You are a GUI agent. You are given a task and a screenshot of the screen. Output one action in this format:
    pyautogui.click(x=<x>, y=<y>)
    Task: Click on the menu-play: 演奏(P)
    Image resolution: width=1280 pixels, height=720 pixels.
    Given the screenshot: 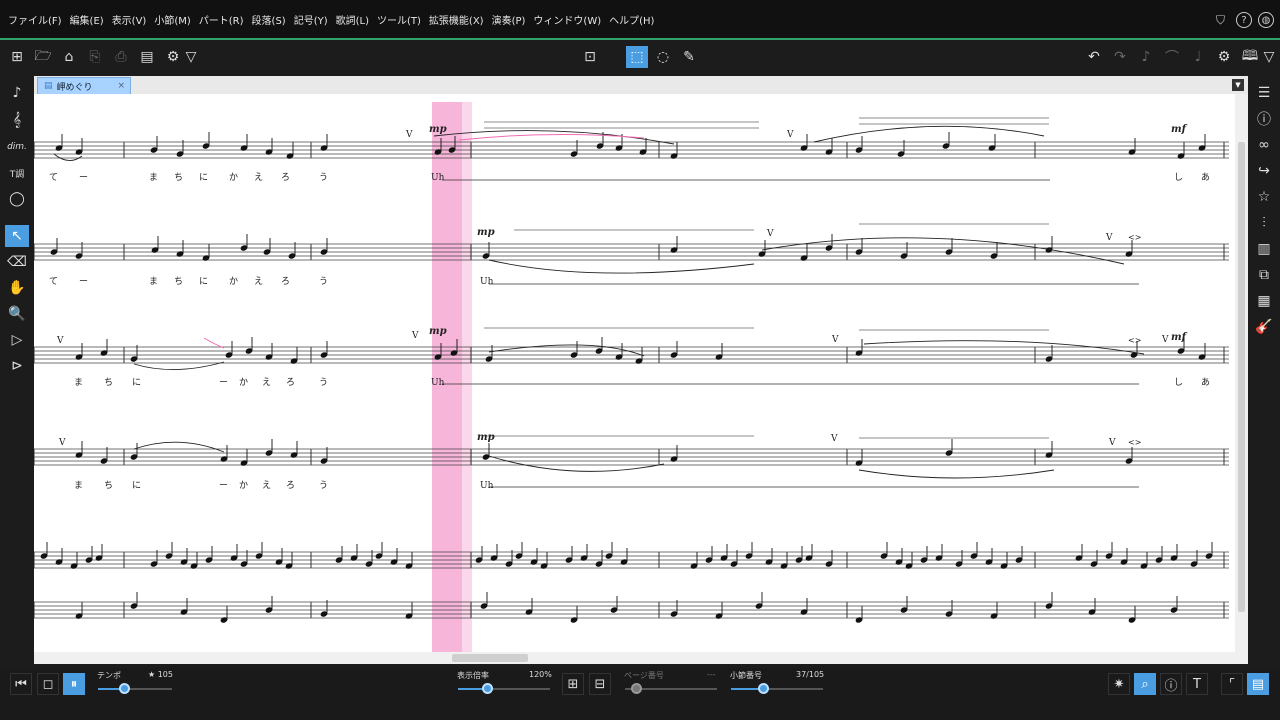 What is the action you would take?
    pyautogui.click(x=509, y=19)
    